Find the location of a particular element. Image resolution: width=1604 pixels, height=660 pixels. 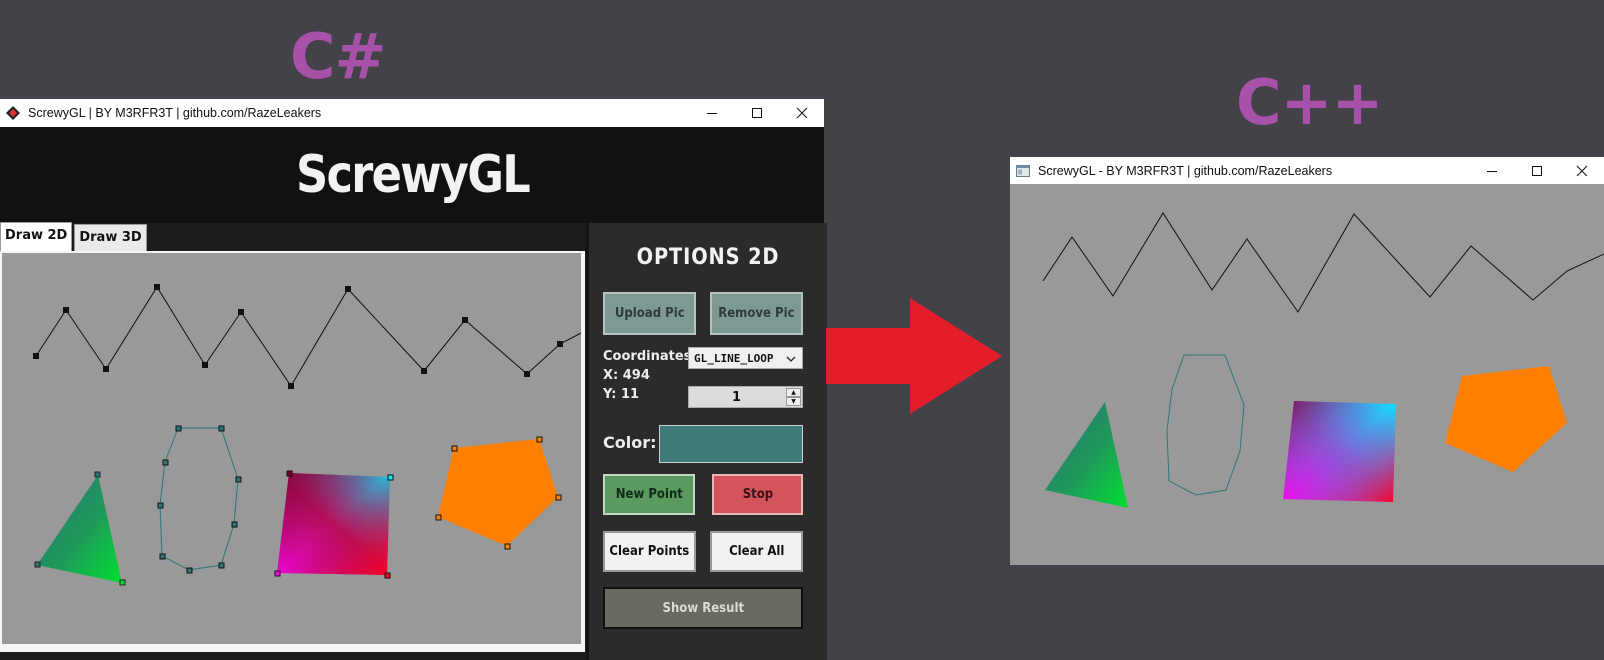

stop-label: Stop is located at coordinates (757, 494).